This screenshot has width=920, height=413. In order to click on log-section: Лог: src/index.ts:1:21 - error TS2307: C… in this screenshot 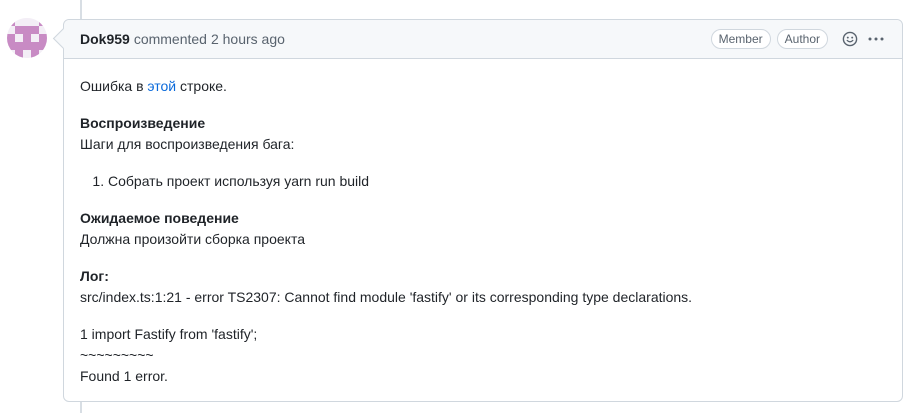, I will do `click(483, 287)`.